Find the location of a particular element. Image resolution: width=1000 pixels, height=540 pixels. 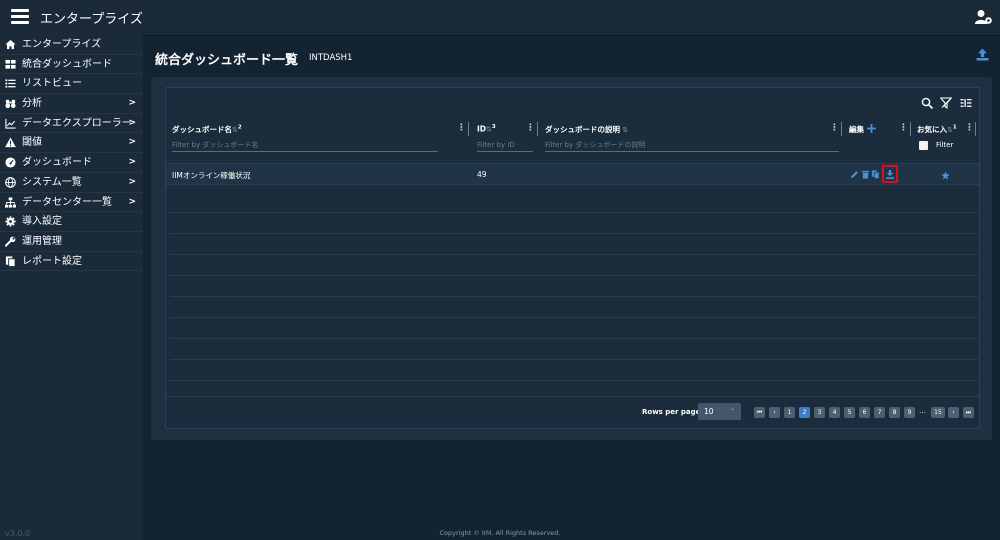

user-settings-icon is located at coordinates (984, 17).